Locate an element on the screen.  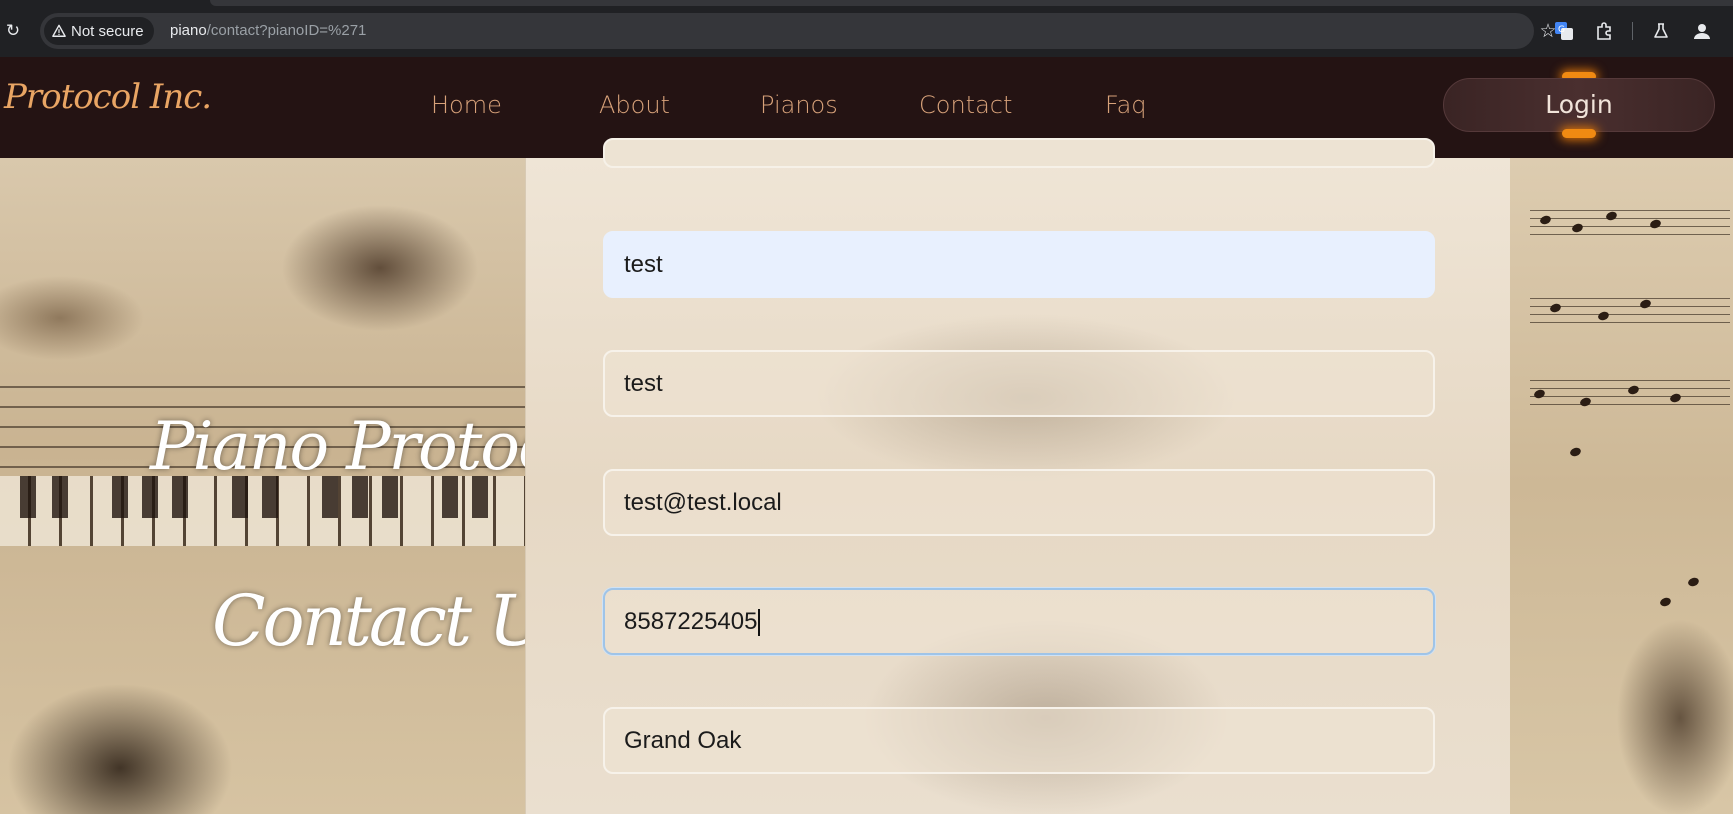
nav-home: Home is located at coordinates (466, 105).